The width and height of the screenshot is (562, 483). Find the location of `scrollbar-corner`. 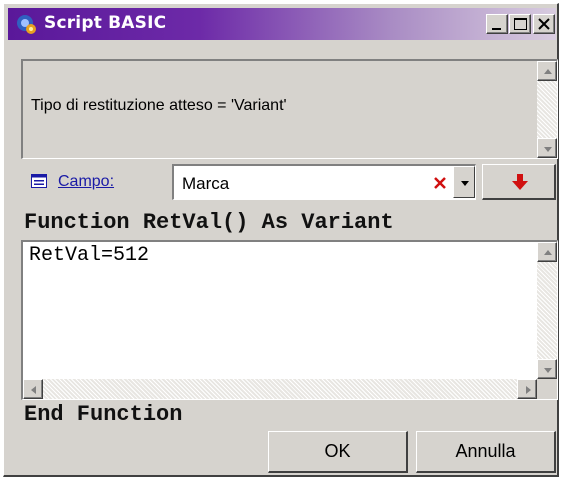

scrollbar-corner is located at coordinates (547, 389).